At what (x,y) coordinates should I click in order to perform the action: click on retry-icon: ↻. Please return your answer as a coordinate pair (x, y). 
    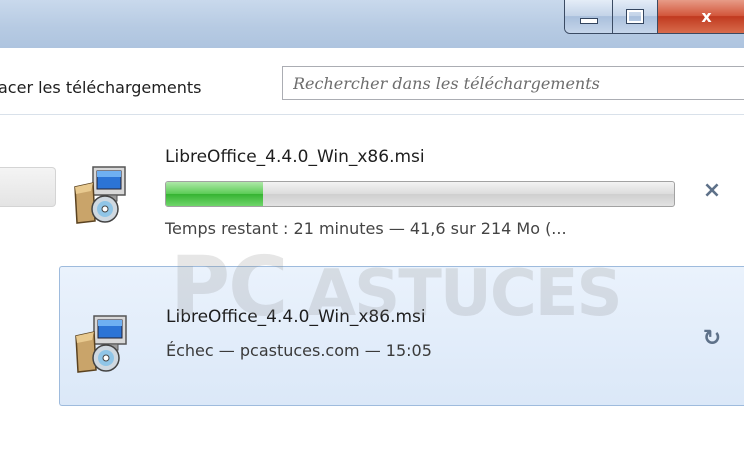
    Looking at the image, I should click on (712, 338).